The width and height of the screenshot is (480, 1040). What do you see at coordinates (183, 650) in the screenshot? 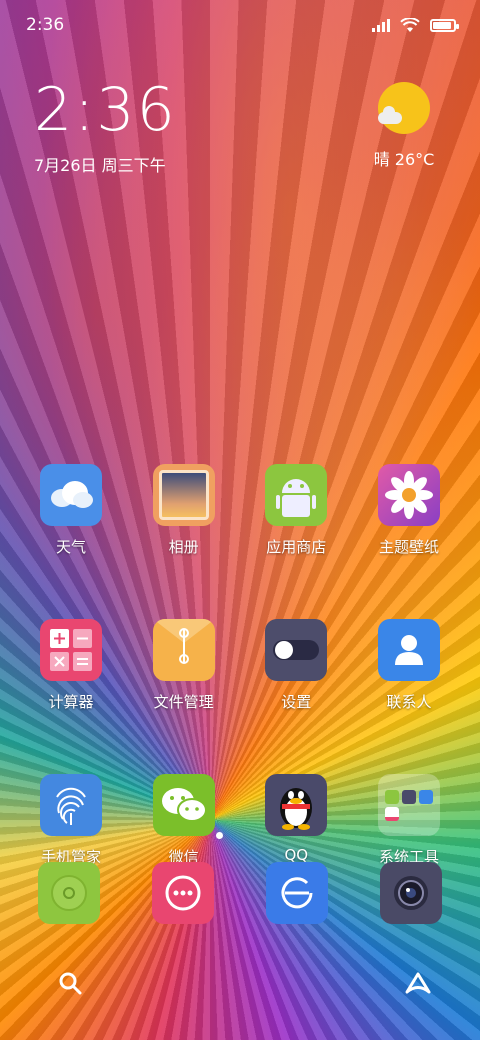
I see `folder-icon` at bounding box center [183, 650].